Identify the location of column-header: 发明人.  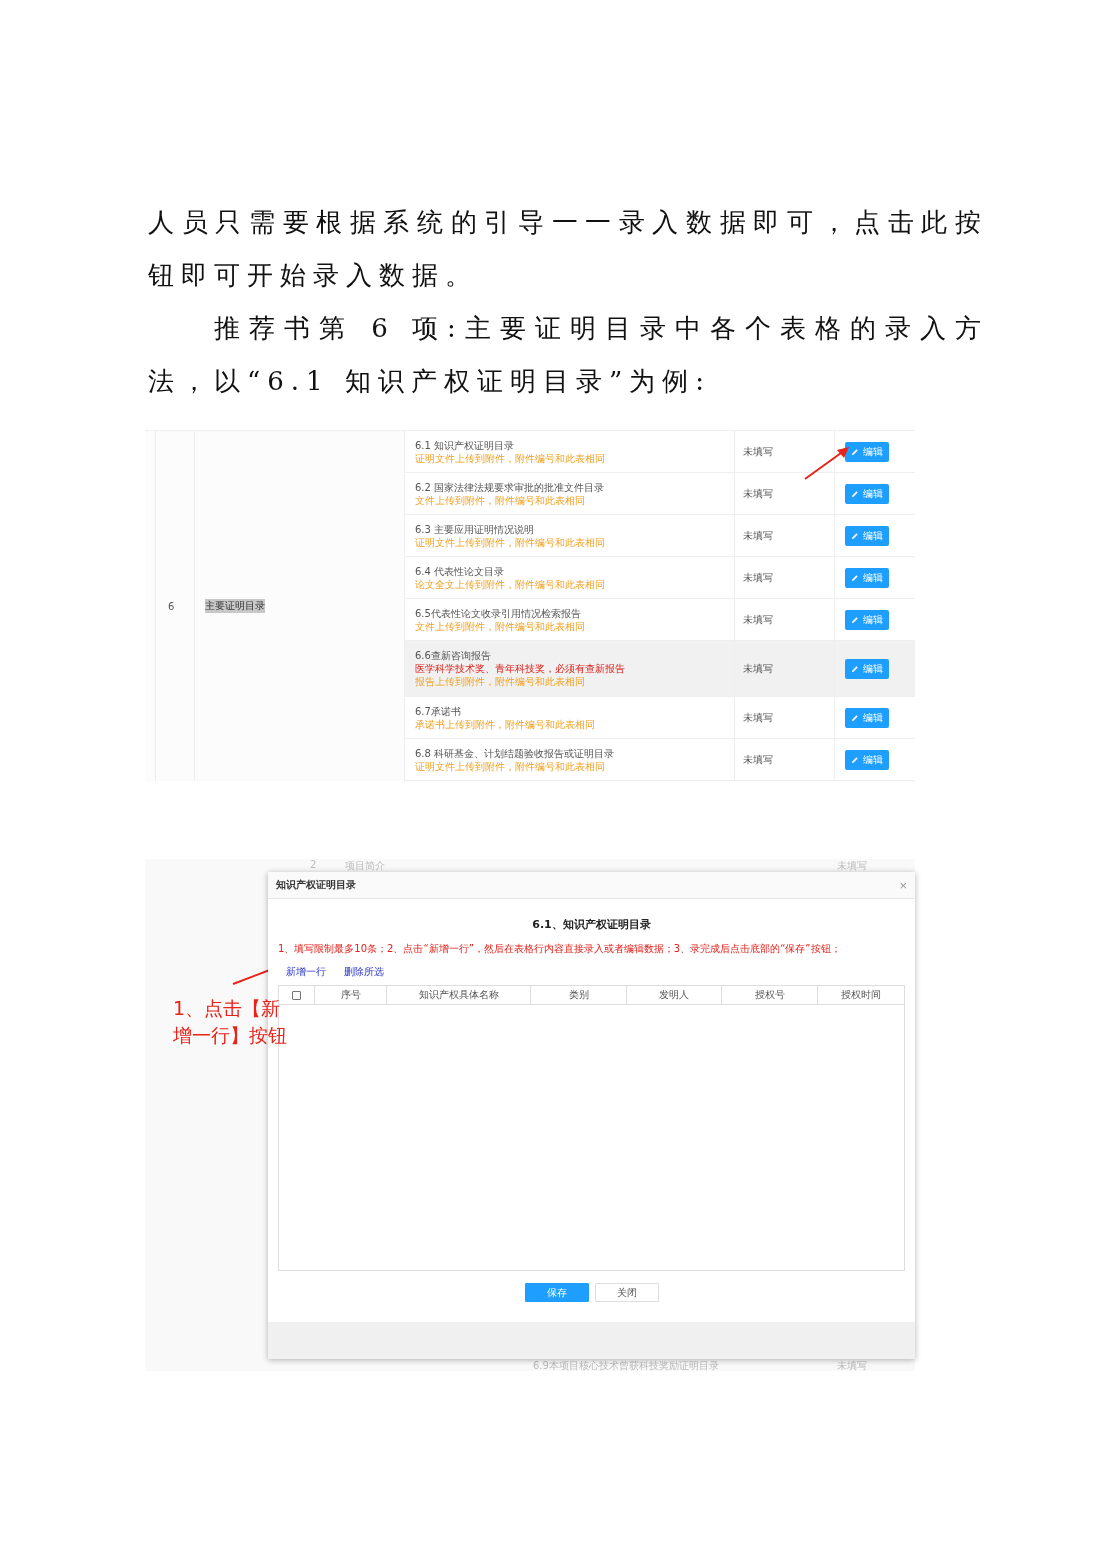
(674, 995).